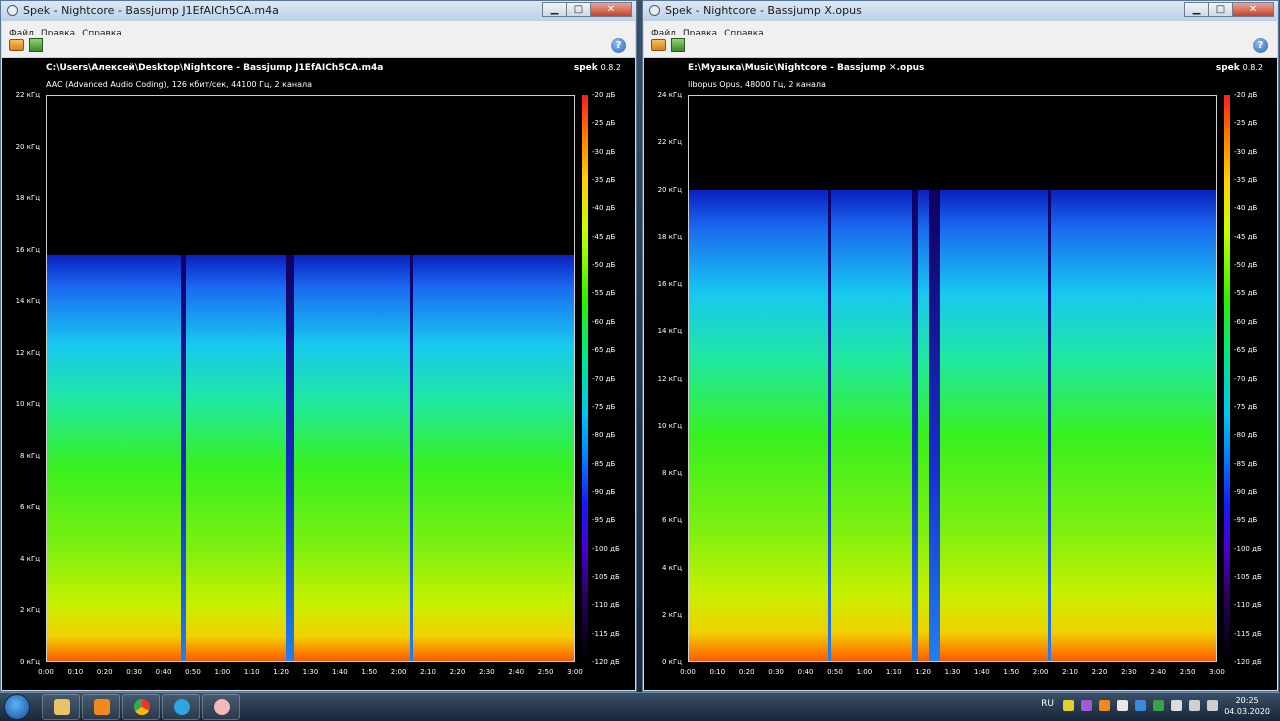  What do you see at coordinates (1246, 378) in the screenshot?
I see `db-tick-label: -70 дБ` at bounding box center [1246, 378].